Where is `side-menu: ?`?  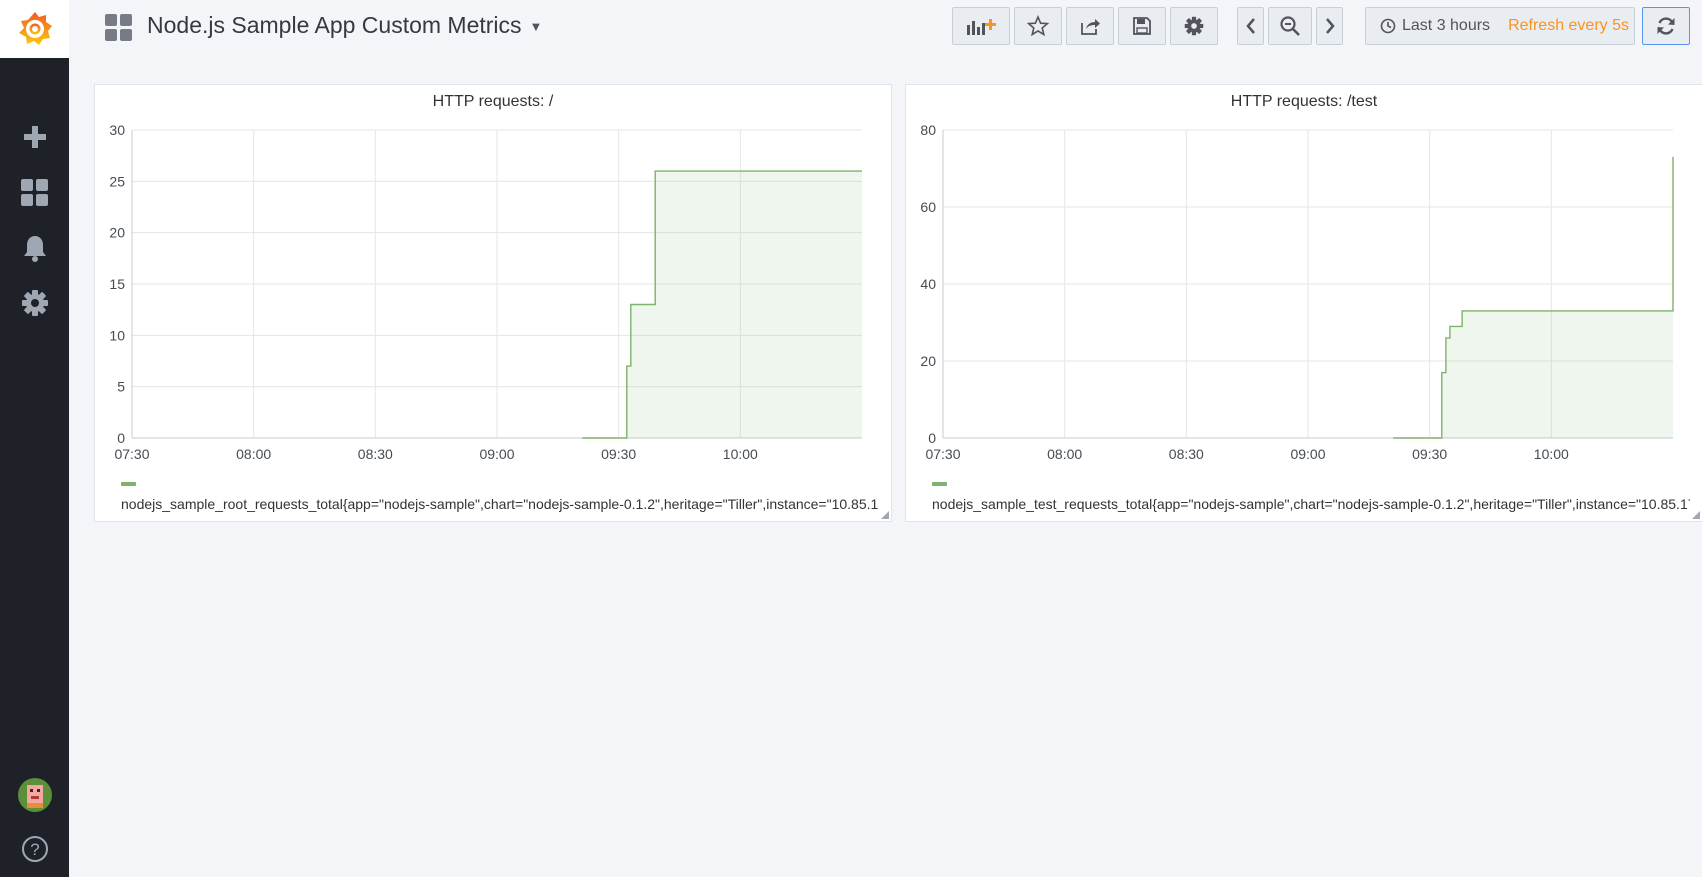
side-menu: ? is located at coordinates (34, 438).